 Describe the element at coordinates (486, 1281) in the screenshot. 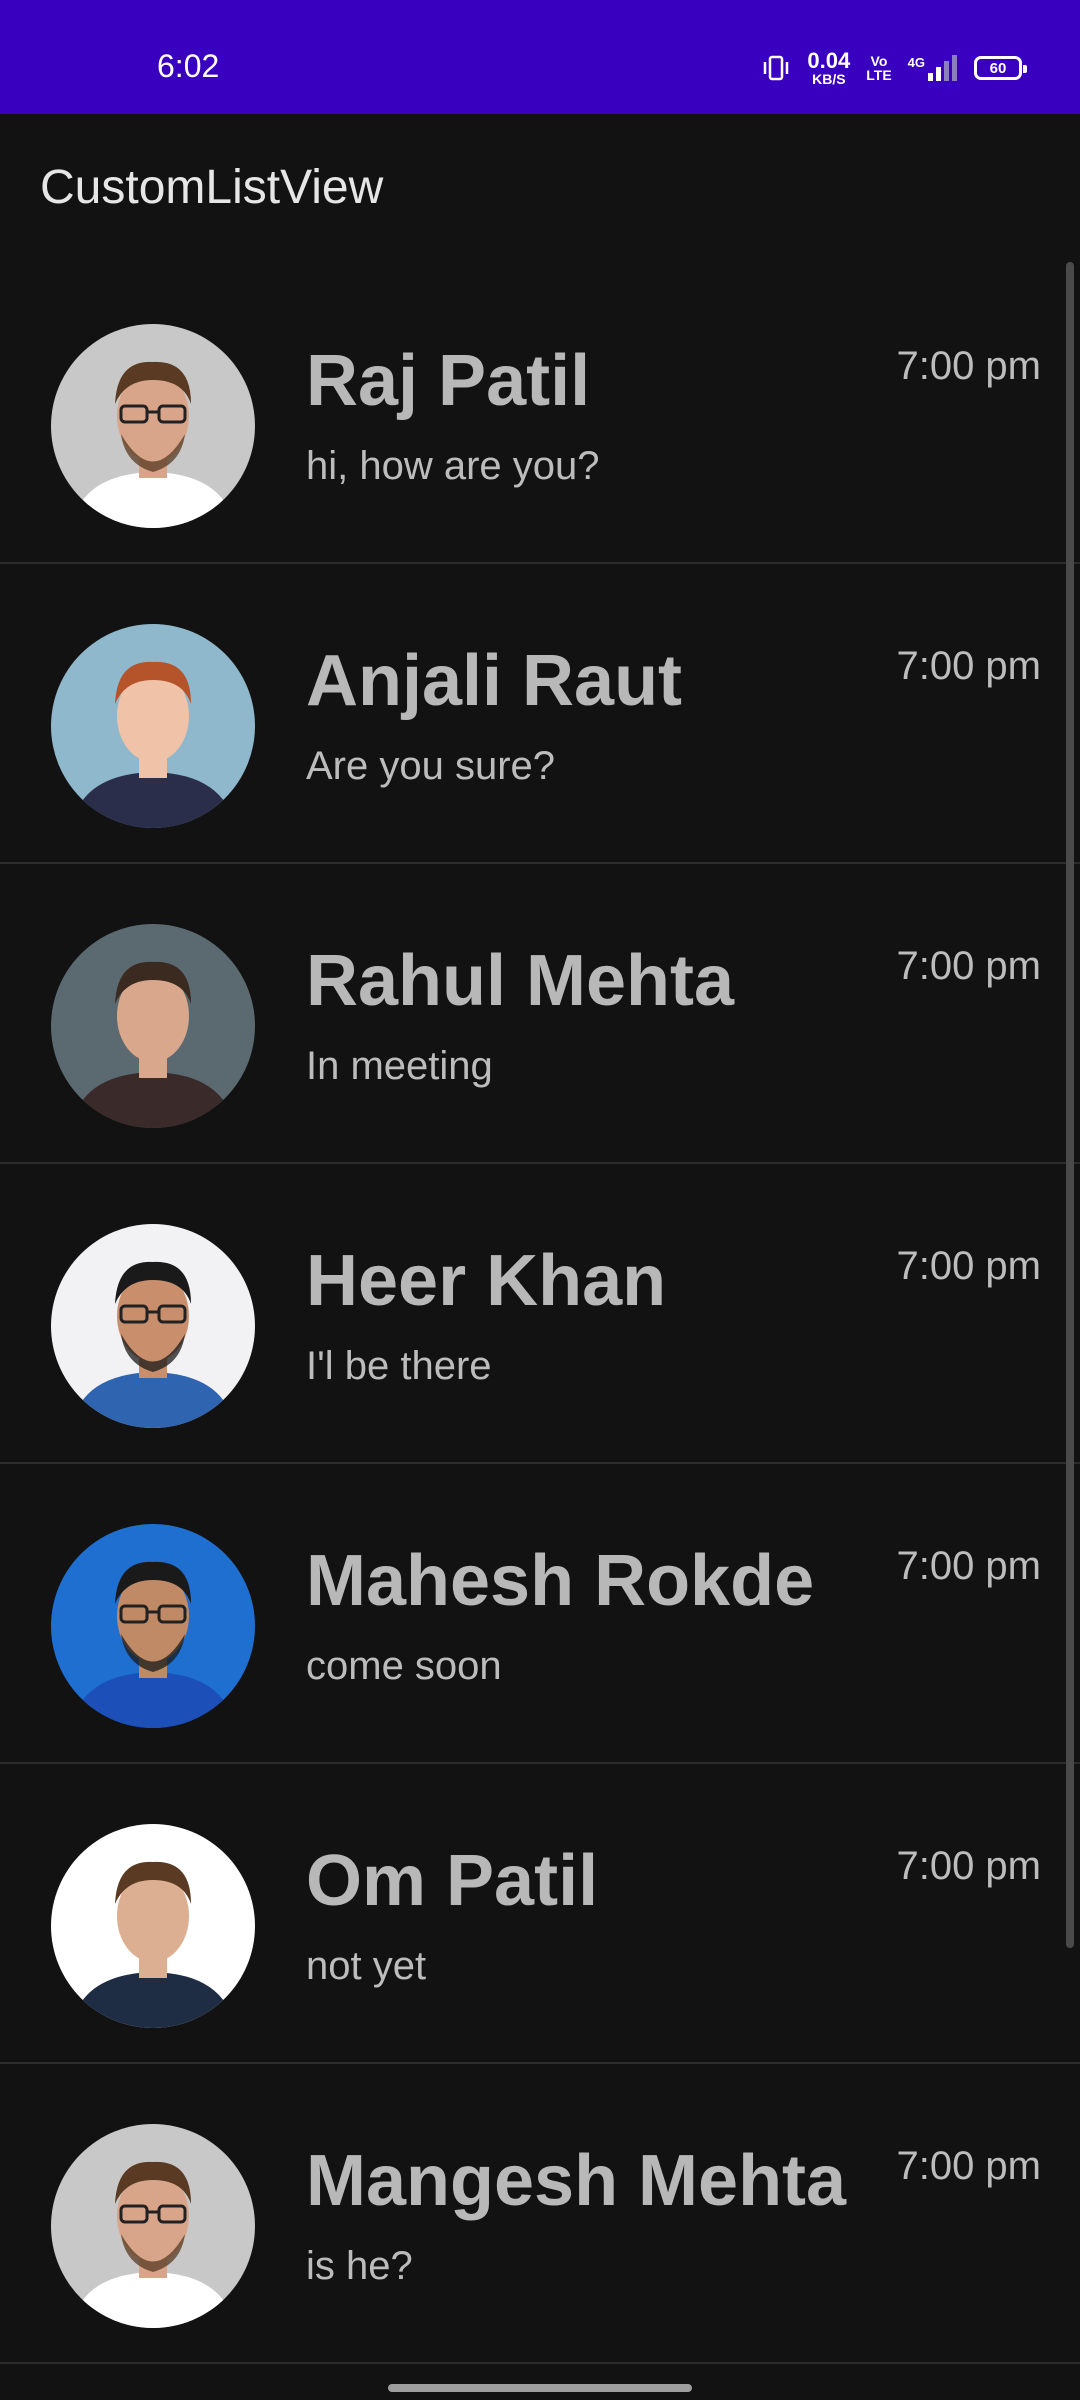

I see `contact-name: Heer Khan` at that location.